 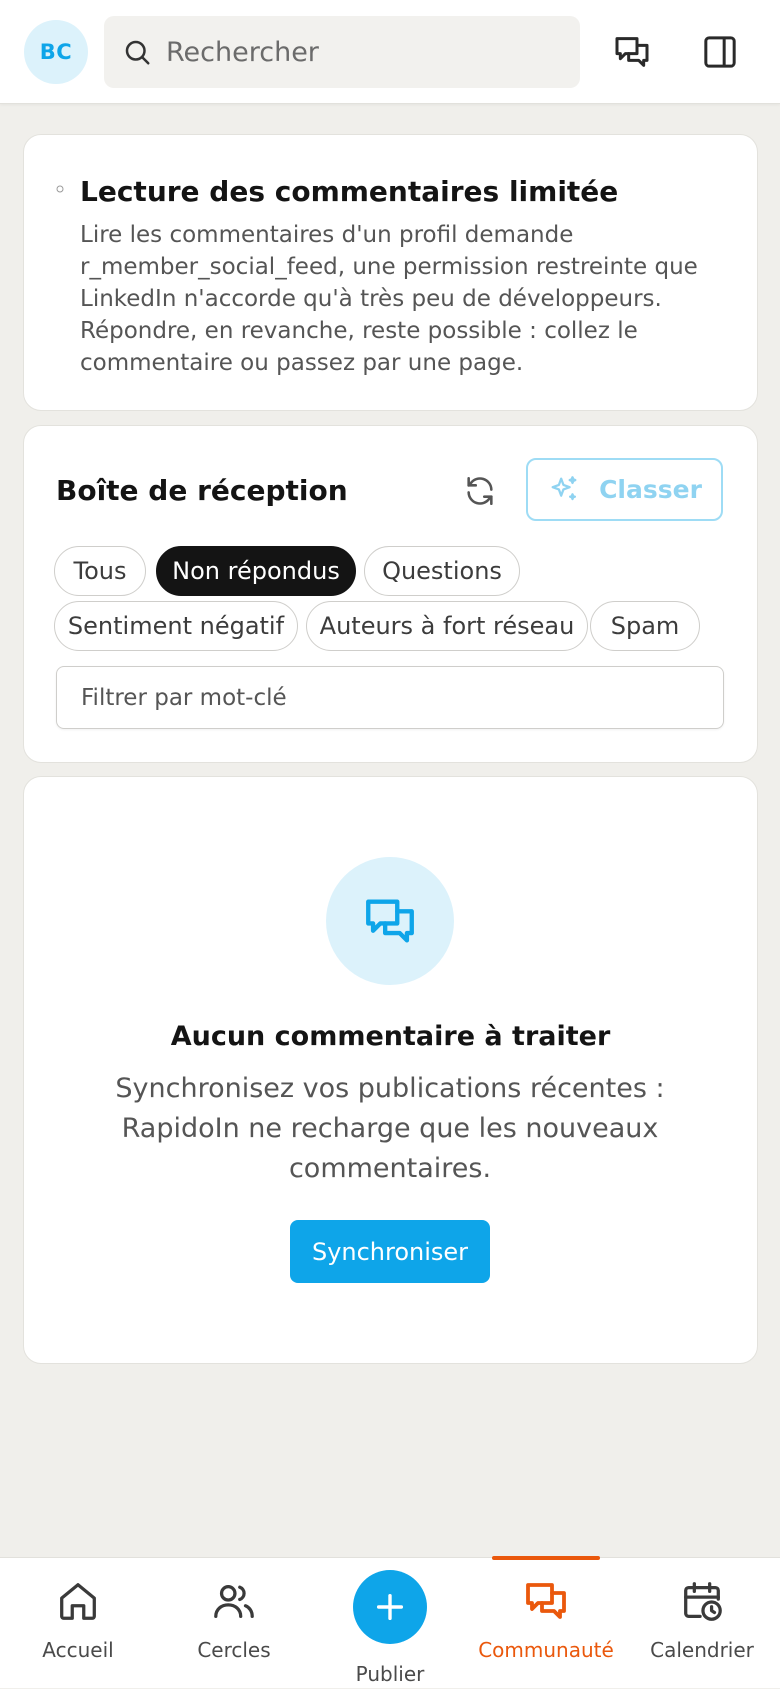 What do you see at coordinates (645, 626) in the screenshot?
I see `filter-chip-spam: Spam` at bounding box center [645, 626].